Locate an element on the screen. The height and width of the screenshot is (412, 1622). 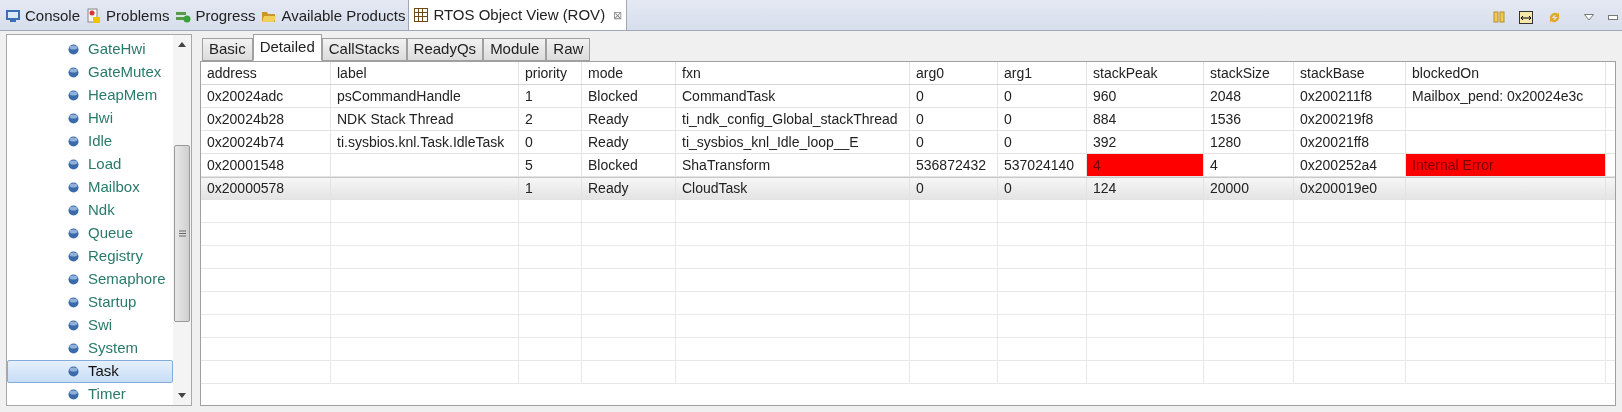
minimize-icon is located at coordinates (1613, 17).